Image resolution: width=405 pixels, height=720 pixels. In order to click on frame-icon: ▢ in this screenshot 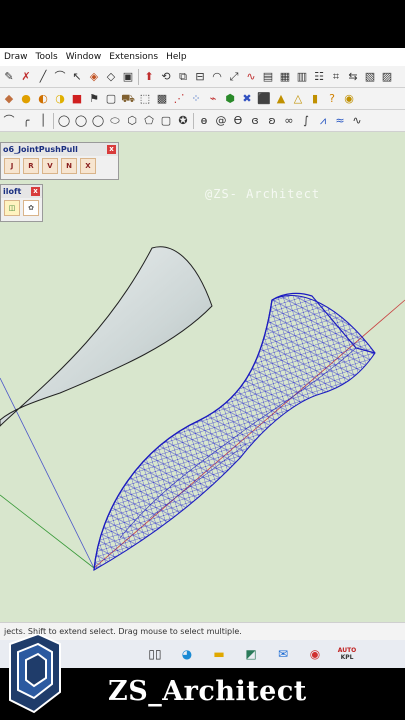, I will do `click(111, 99)`.